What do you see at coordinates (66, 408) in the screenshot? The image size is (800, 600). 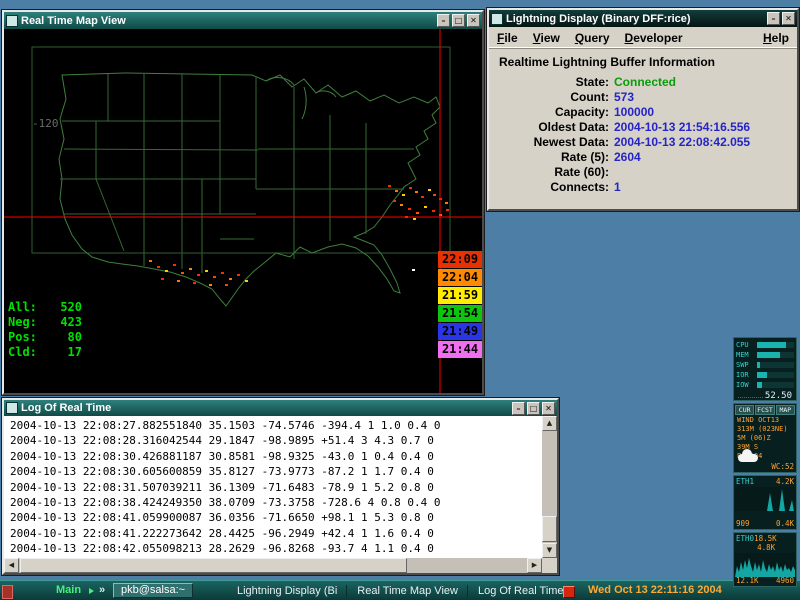 I see `log-window-title: Log Of Real Time` at bounding box center [66, 408].